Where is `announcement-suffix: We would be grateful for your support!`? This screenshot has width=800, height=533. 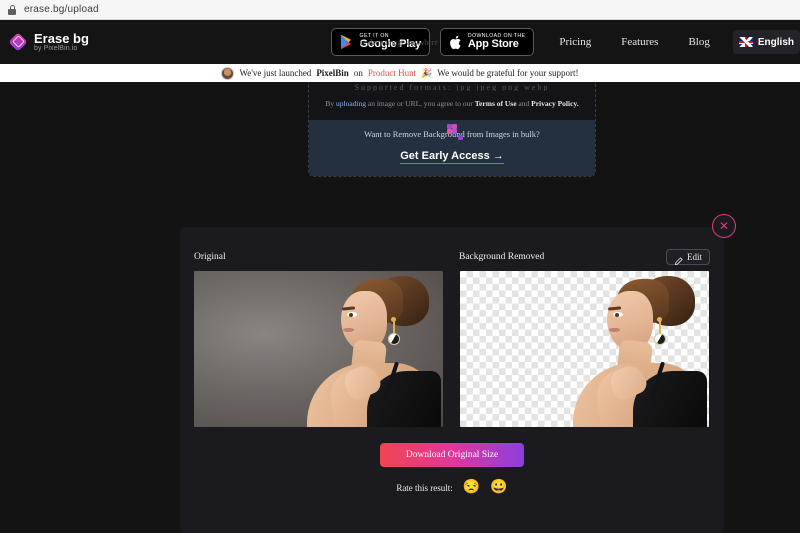 announcement-suffix: We would be grateful for your support! is located at coordinates (508, 73).